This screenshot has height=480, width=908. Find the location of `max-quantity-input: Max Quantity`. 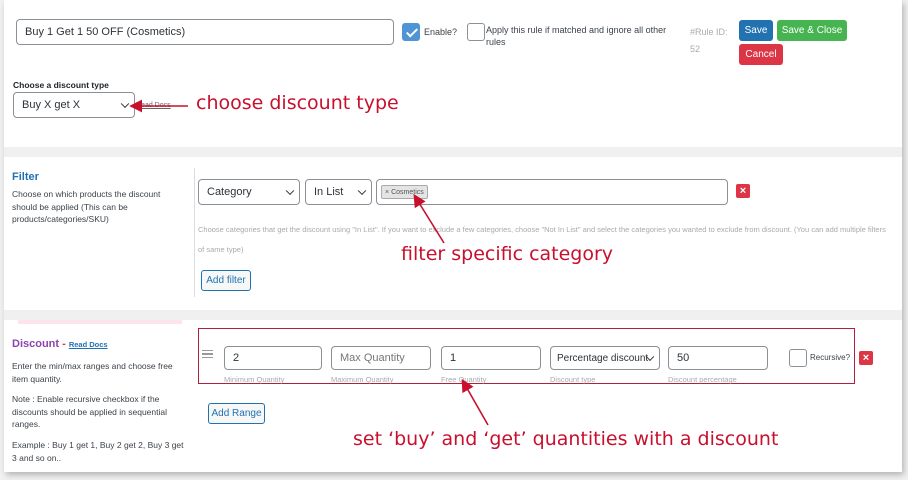

max-quantity-input: Max Quantity is located at coordinates (381, 358).